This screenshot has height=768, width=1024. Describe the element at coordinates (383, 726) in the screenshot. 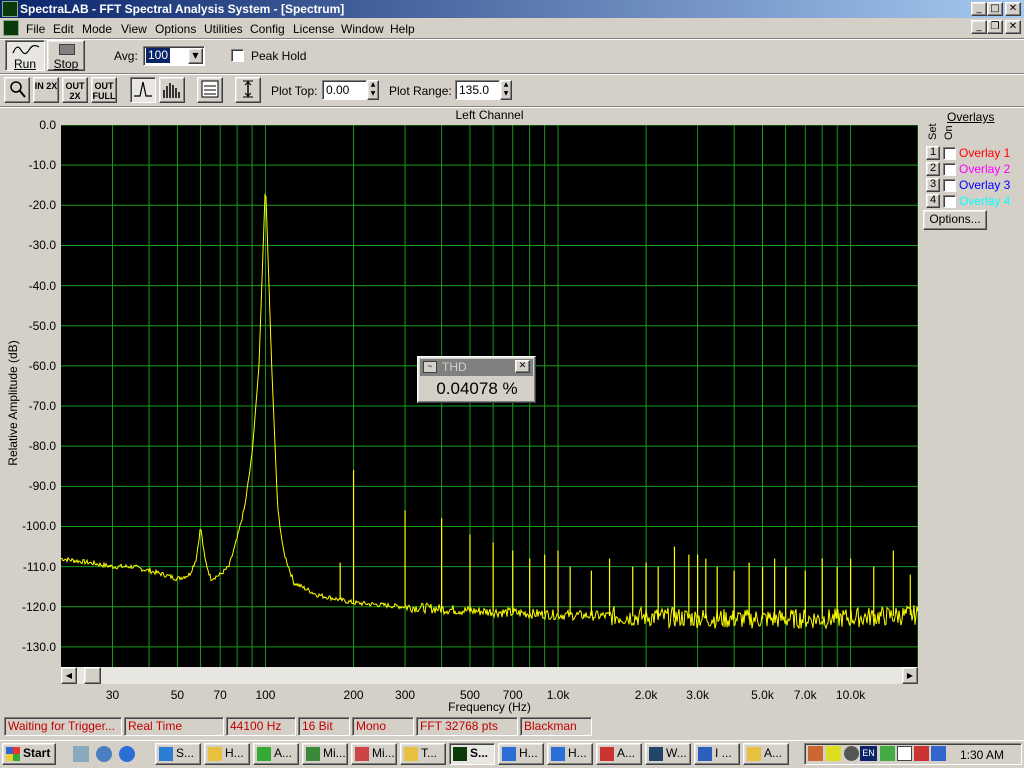

I see `status-channels: Mono` at that location.